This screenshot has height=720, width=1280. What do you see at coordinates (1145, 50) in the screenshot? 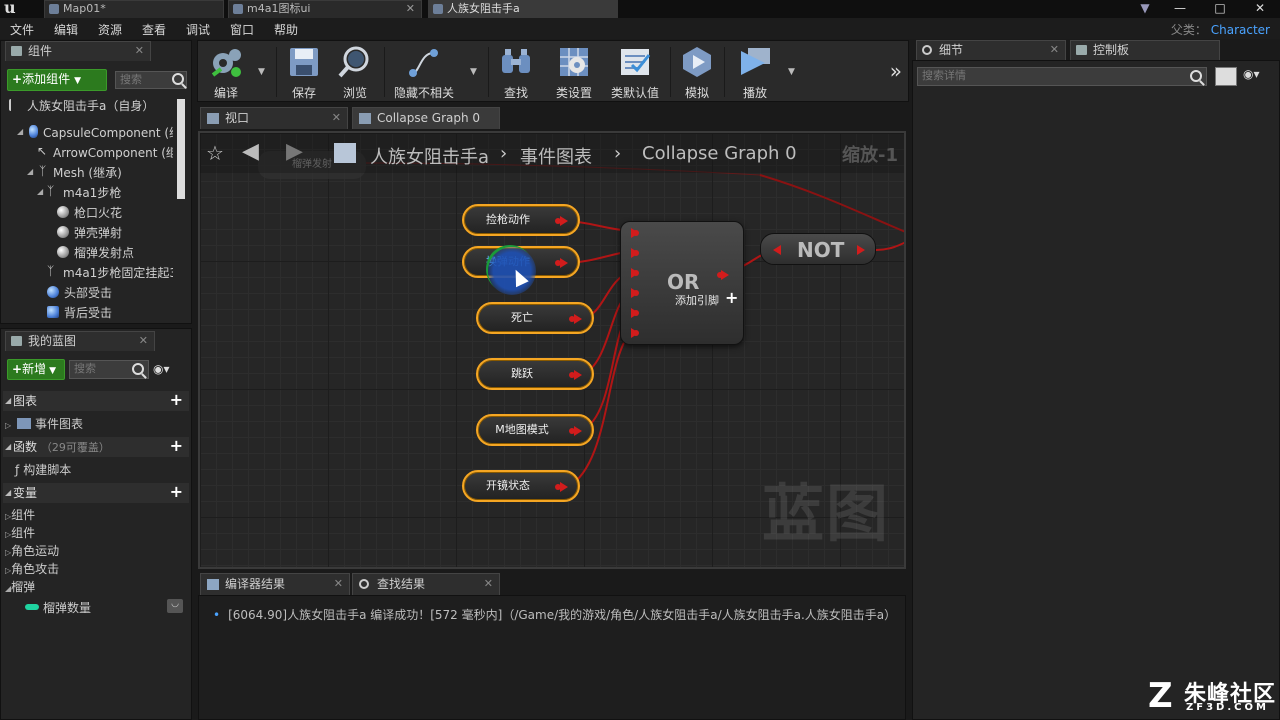
I see `palette-tab: 控制板` at bounding box center [1145, 50].